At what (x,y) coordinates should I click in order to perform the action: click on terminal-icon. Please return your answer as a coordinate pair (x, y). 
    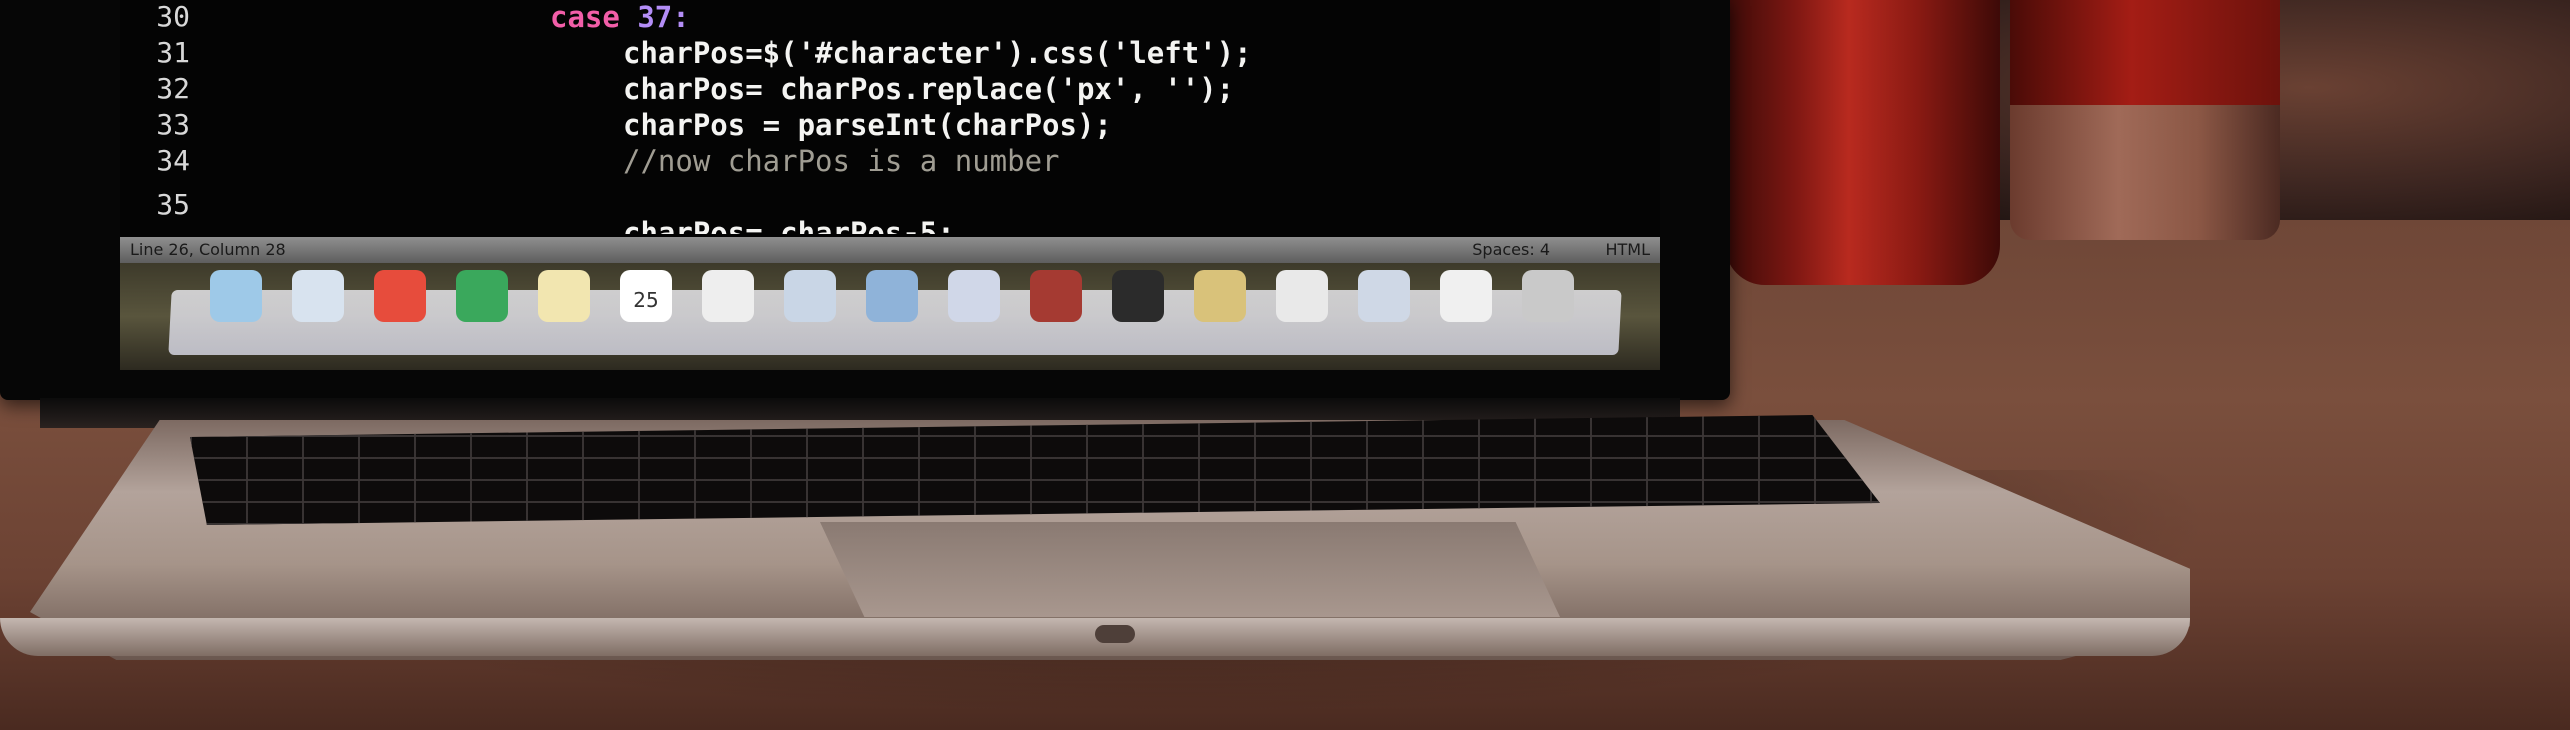
    Looking at the image, I should click on (1138, 296).